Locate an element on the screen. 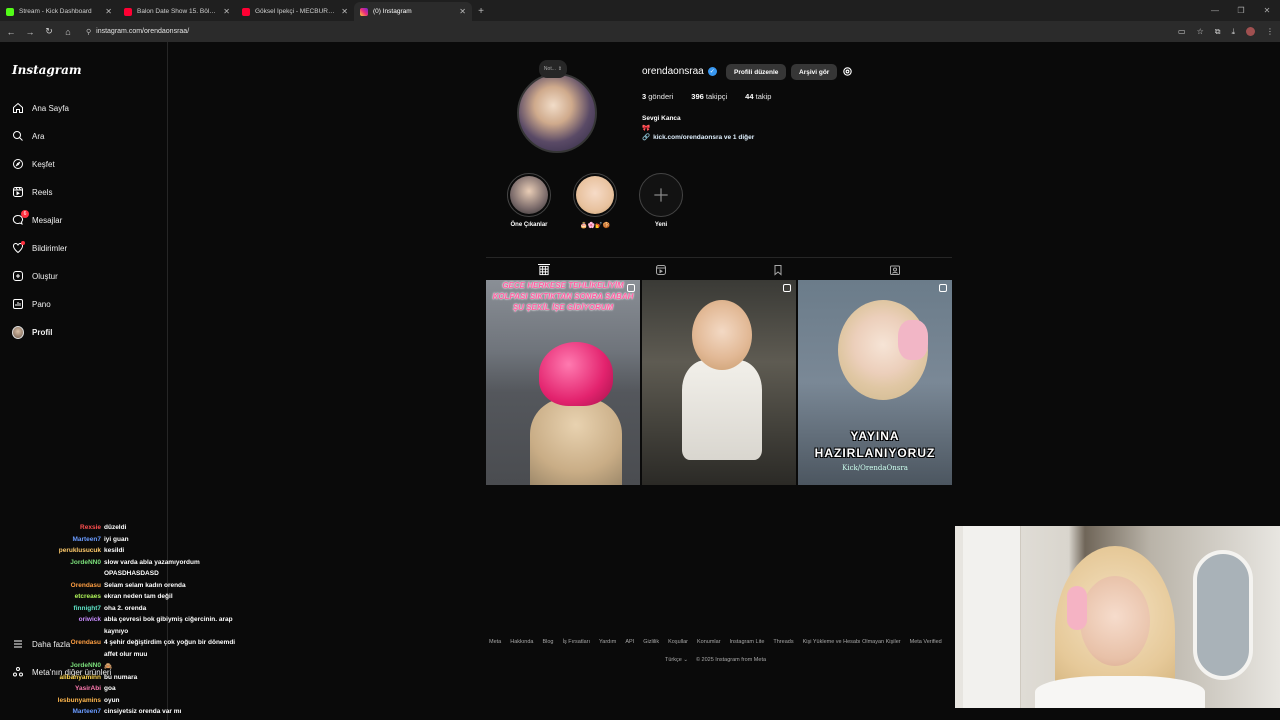  sidebar-item-dashboard: Pano is located at coordinates (31, 304).